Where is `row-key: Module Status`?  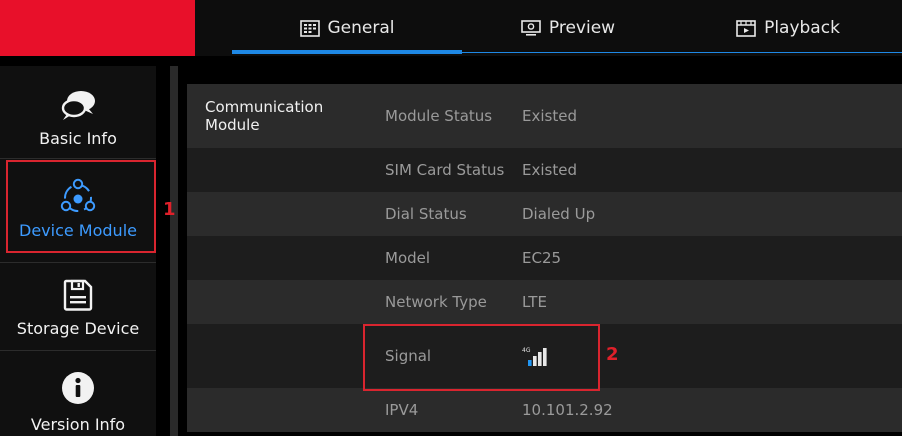
row-key: Module Status is located at coordinates (439, 116).